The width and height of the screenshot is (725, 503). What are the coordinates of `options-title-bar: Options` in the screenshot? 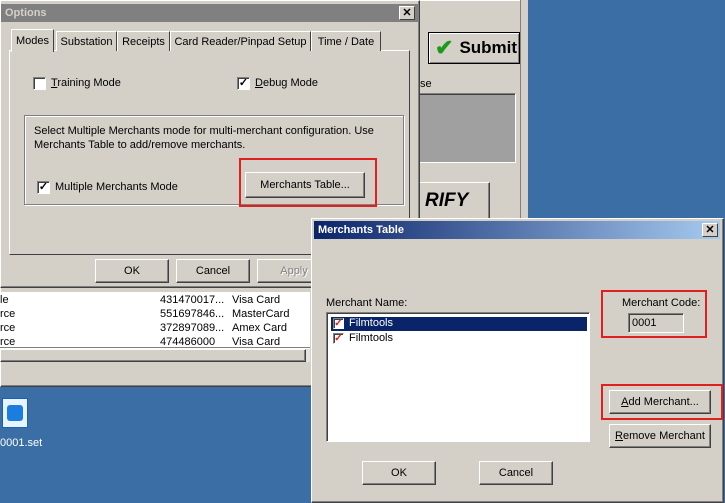 It's located at (209, 13).